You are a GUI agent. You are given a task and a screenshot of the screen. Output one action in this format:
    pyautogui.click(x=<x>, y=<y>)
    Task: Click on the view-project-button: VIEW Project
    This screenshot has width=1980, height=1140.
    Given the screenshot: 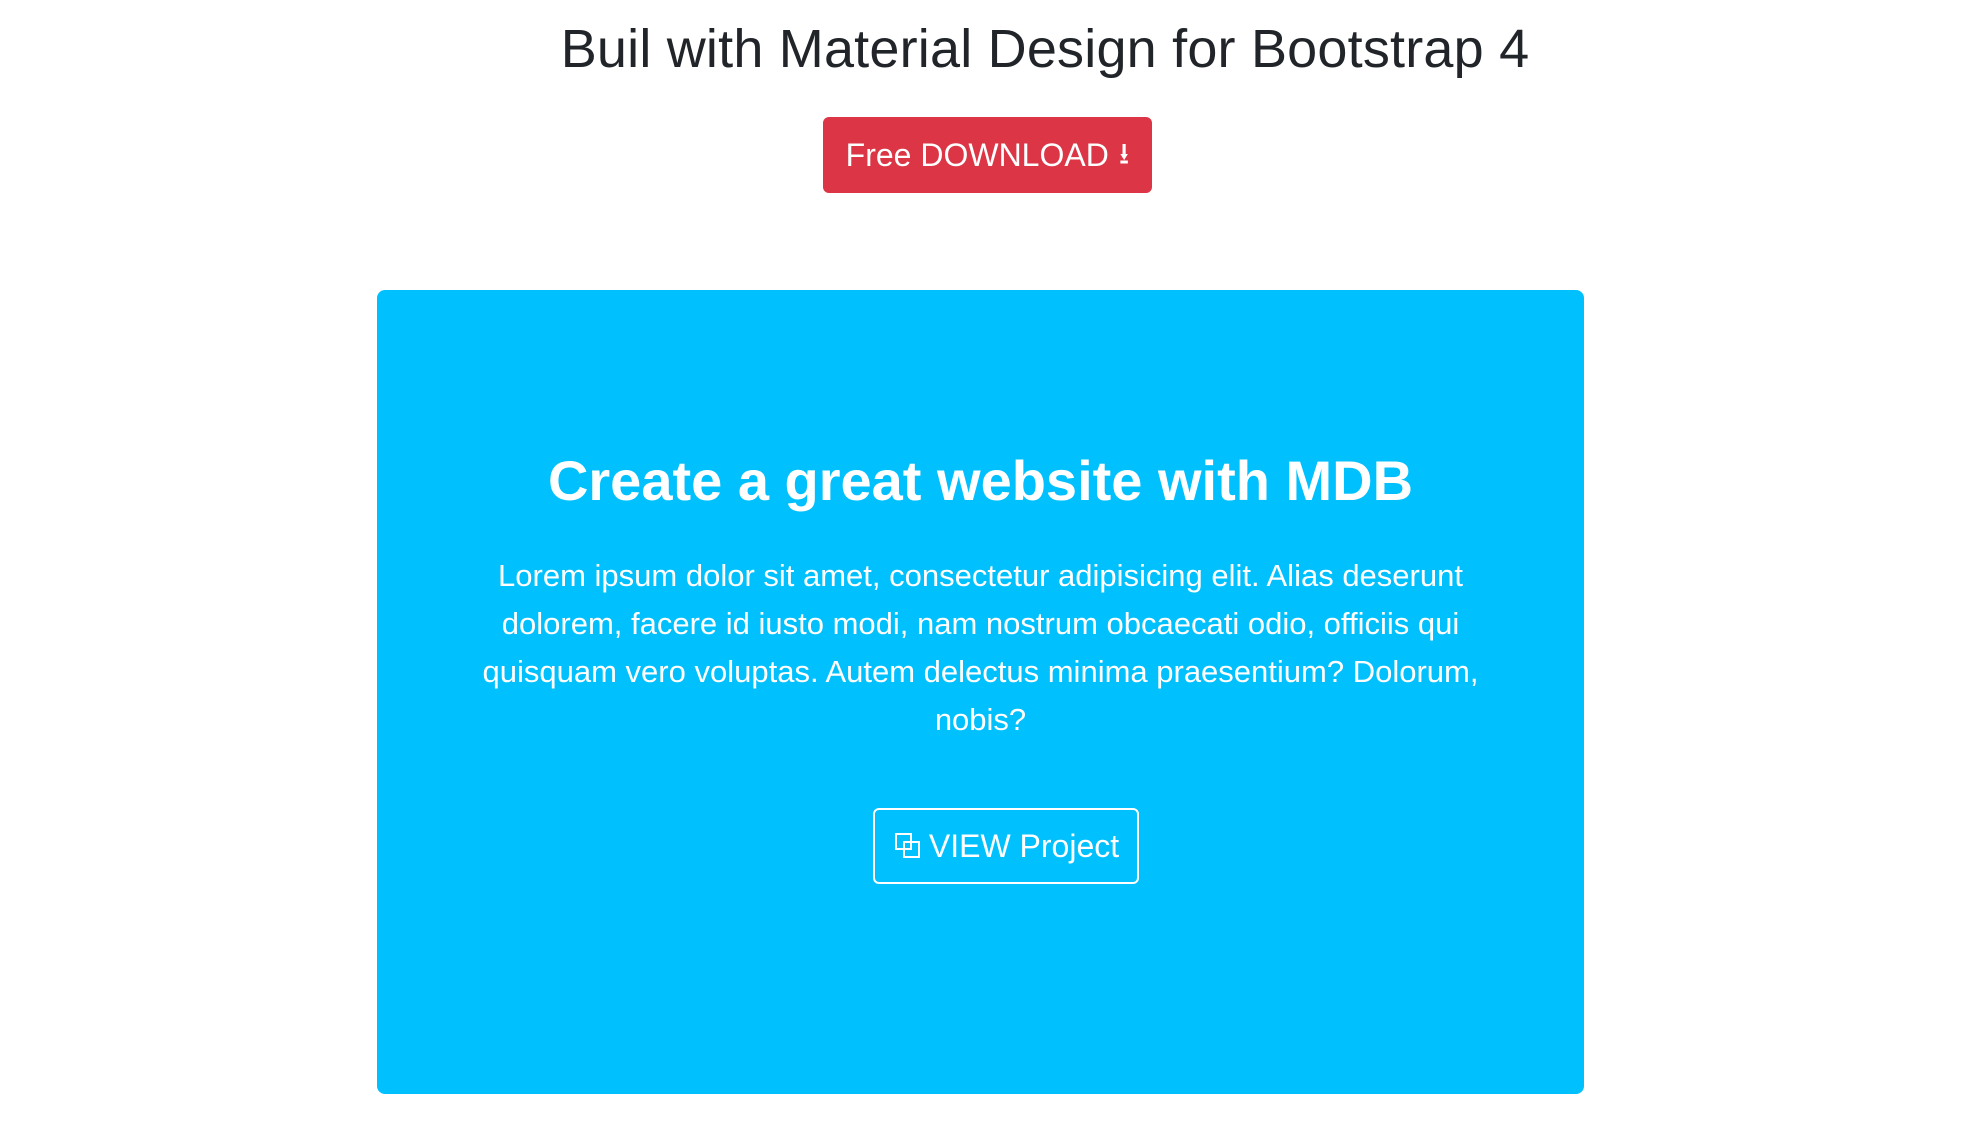 What is the action you would take?
    pyautogui.click(x=1006, y=846)
    